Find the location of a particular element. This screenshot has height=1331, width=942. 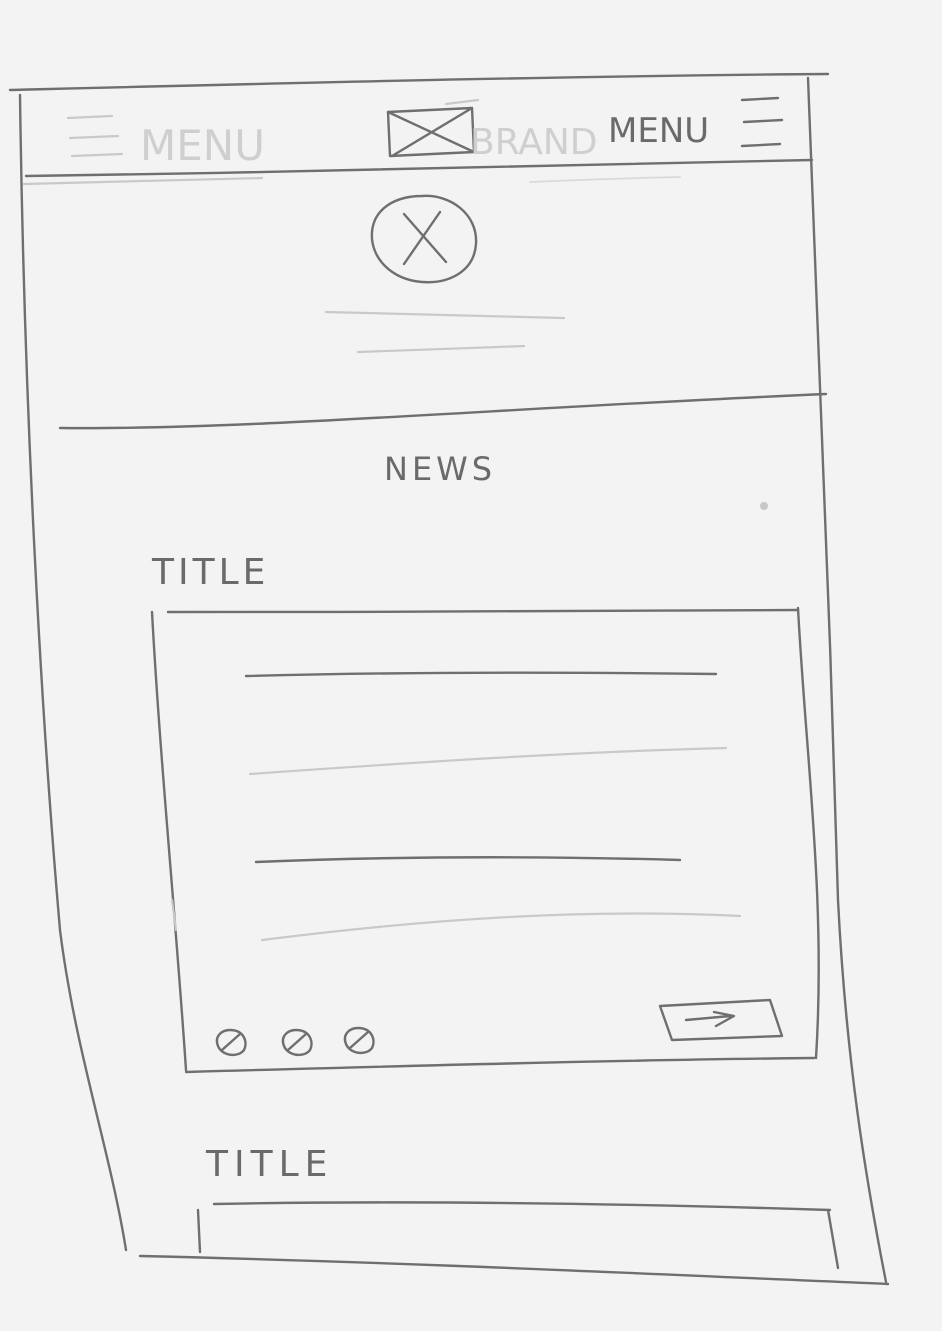

hero-image-placeholder-icon is located at coordinates (424, 239).